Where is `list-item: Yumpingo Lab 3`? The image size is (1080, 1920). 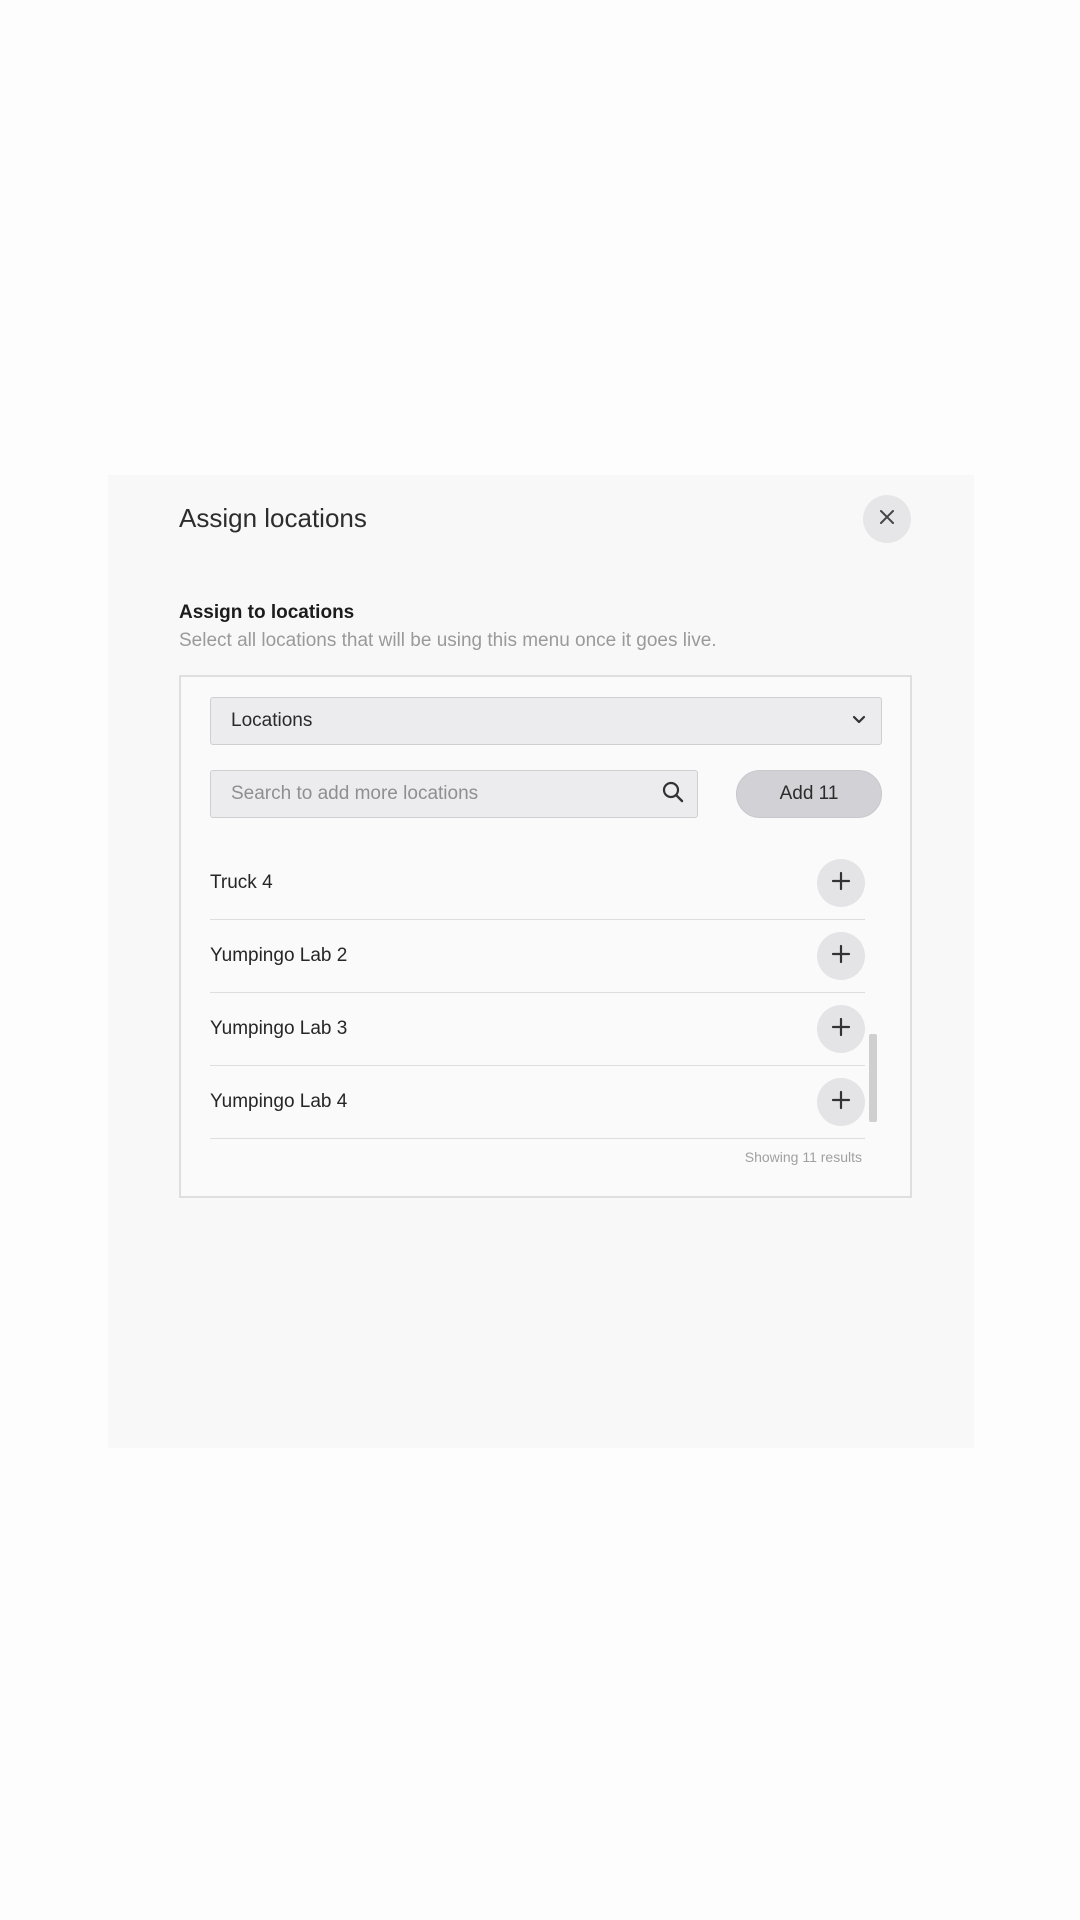
list-item: Yumpingo Lab 3 is located at coordinates (537, 1029).